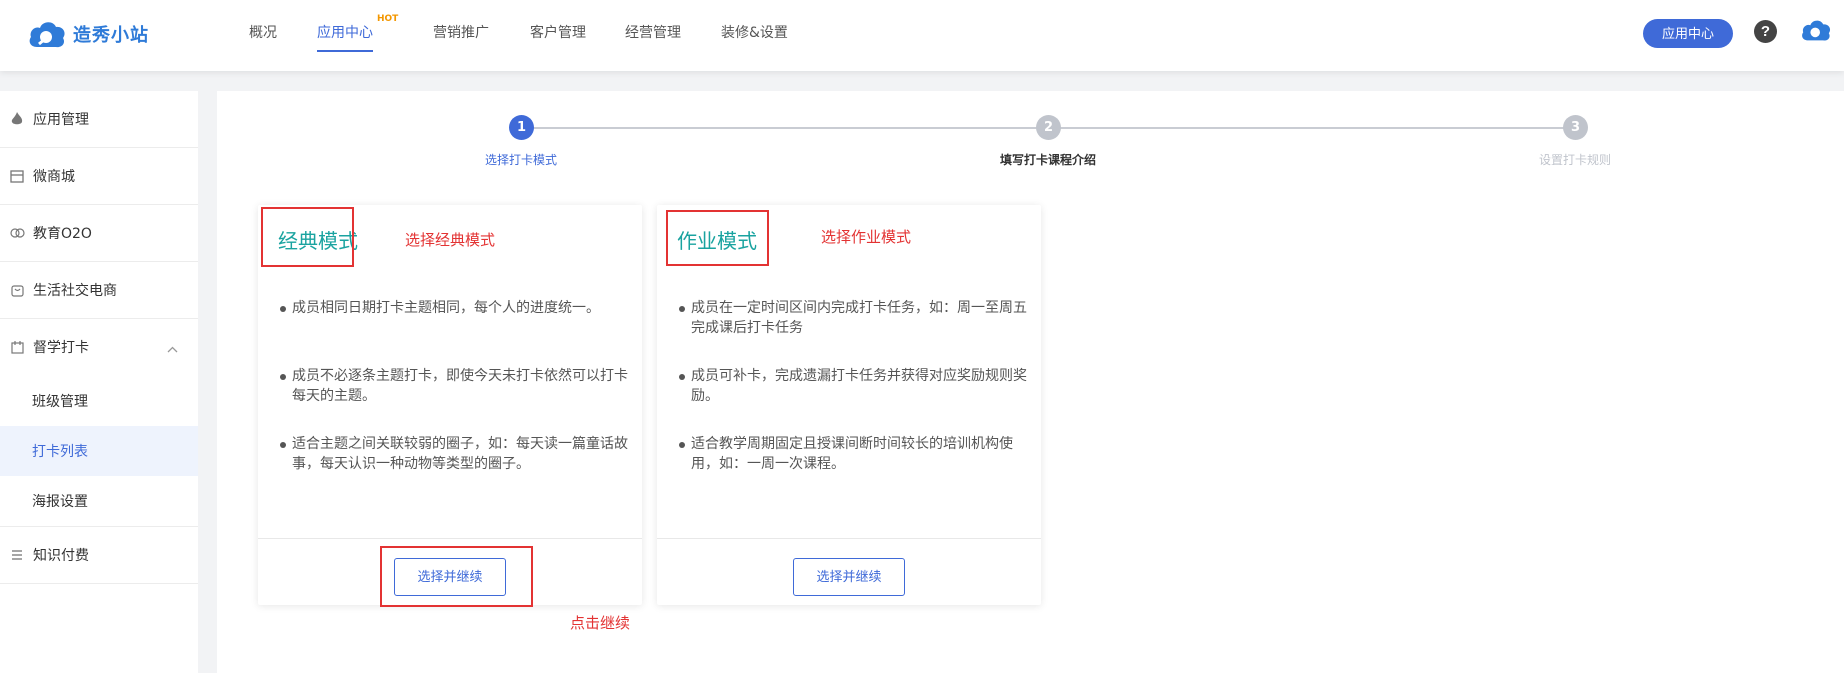 The image size is (1844, 673). Describe the element at coordinates (99, 451) in the screenshot. I see `sidebar-subitem-checkin-list: 打卡列表` at that location.